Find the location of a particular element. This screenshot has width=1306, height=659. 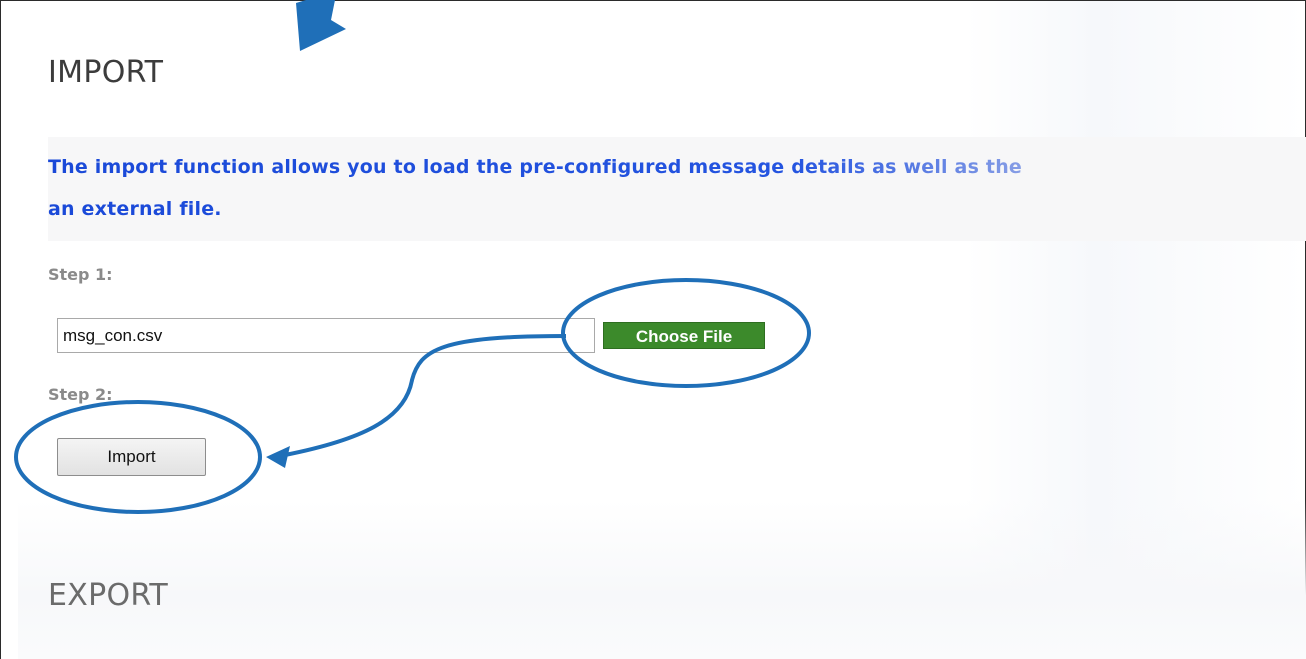

import-section-title: IMPORT is located at coordinates (106, 72).